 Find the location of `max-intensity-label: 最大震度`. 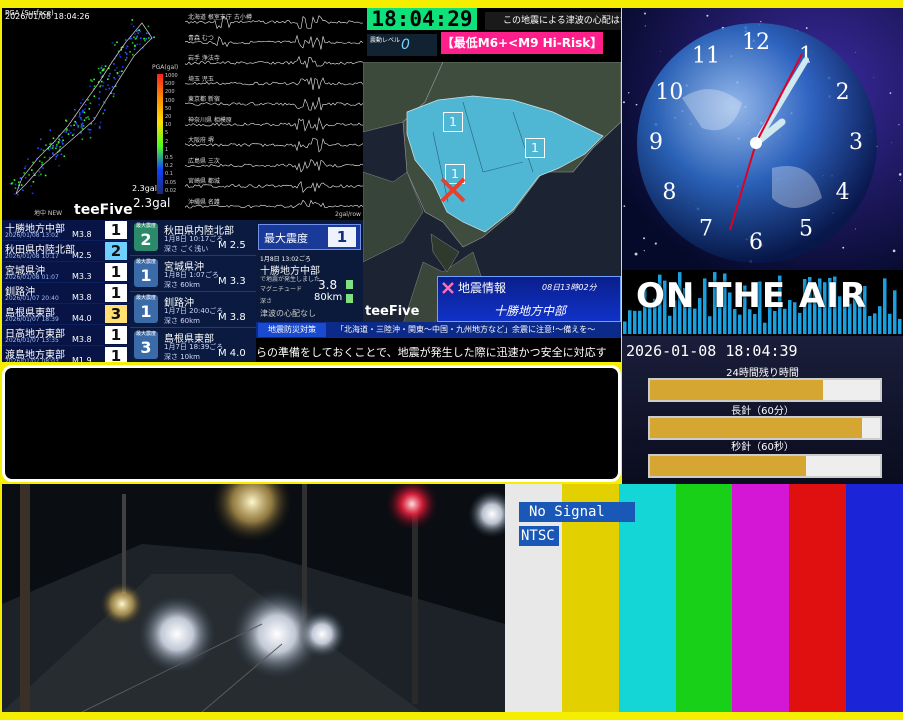

max-intensity-label: 最大震度 is located at coordinates (286, 238).